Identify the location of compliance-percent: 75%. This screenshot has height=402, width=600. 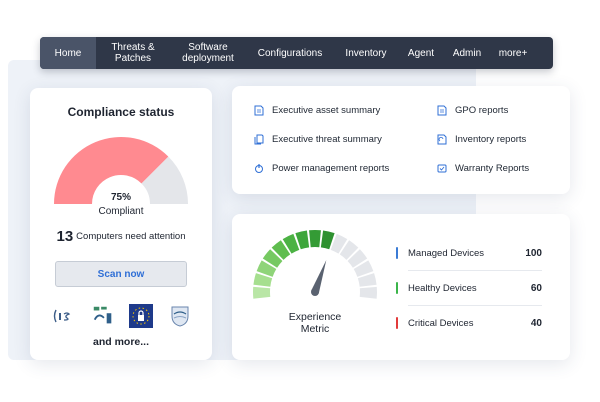
(120, 197).